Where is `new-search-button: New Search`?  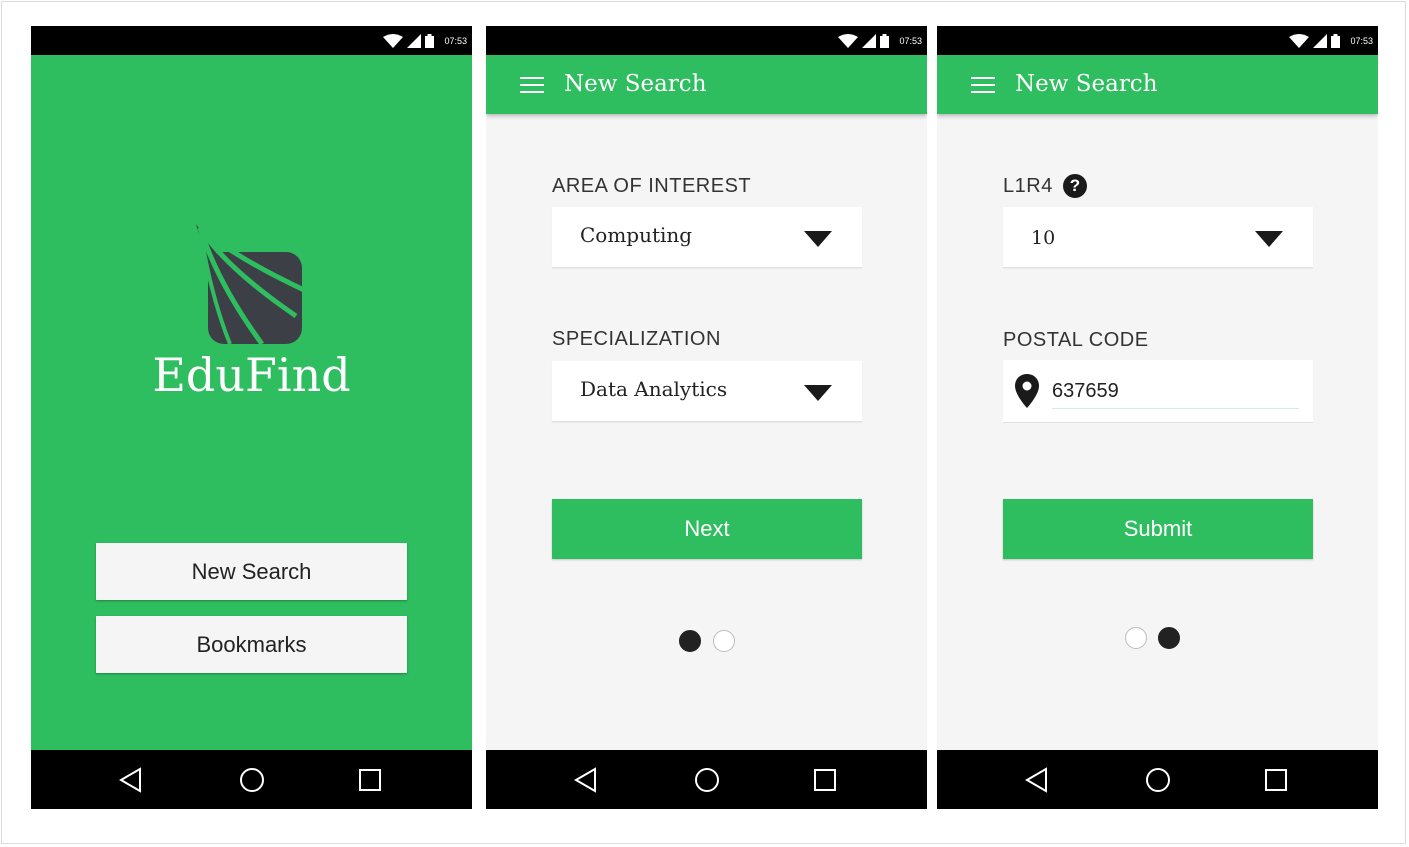
new-search-button: New Search is located at coordinates (251, 571).